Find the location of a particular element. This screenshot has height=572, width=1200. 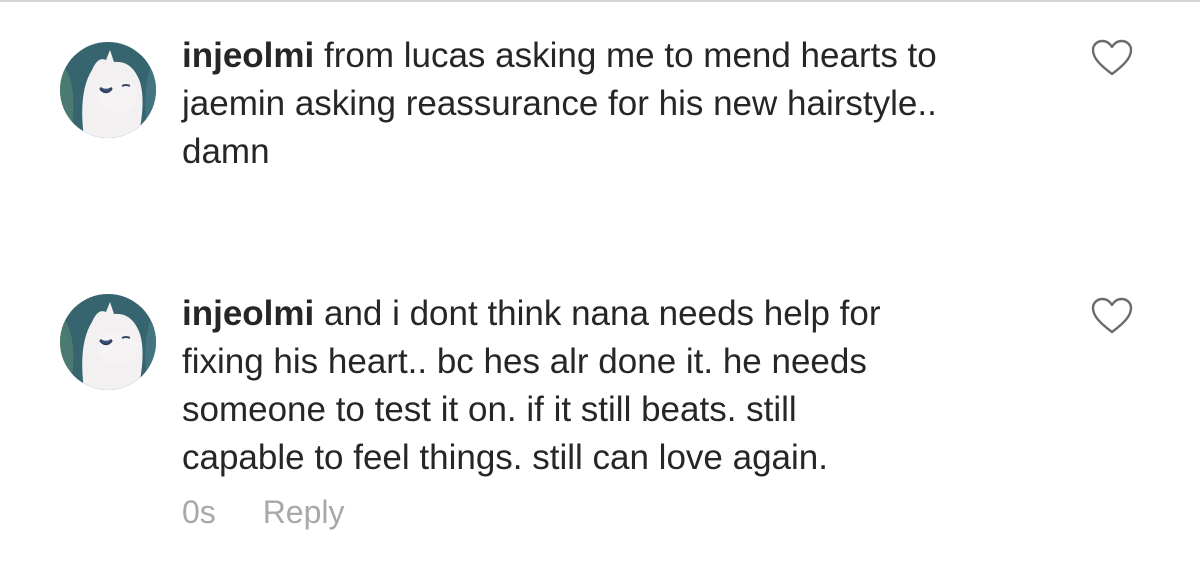

comment-timestamp: 0s is located at coordinates (199, 512).